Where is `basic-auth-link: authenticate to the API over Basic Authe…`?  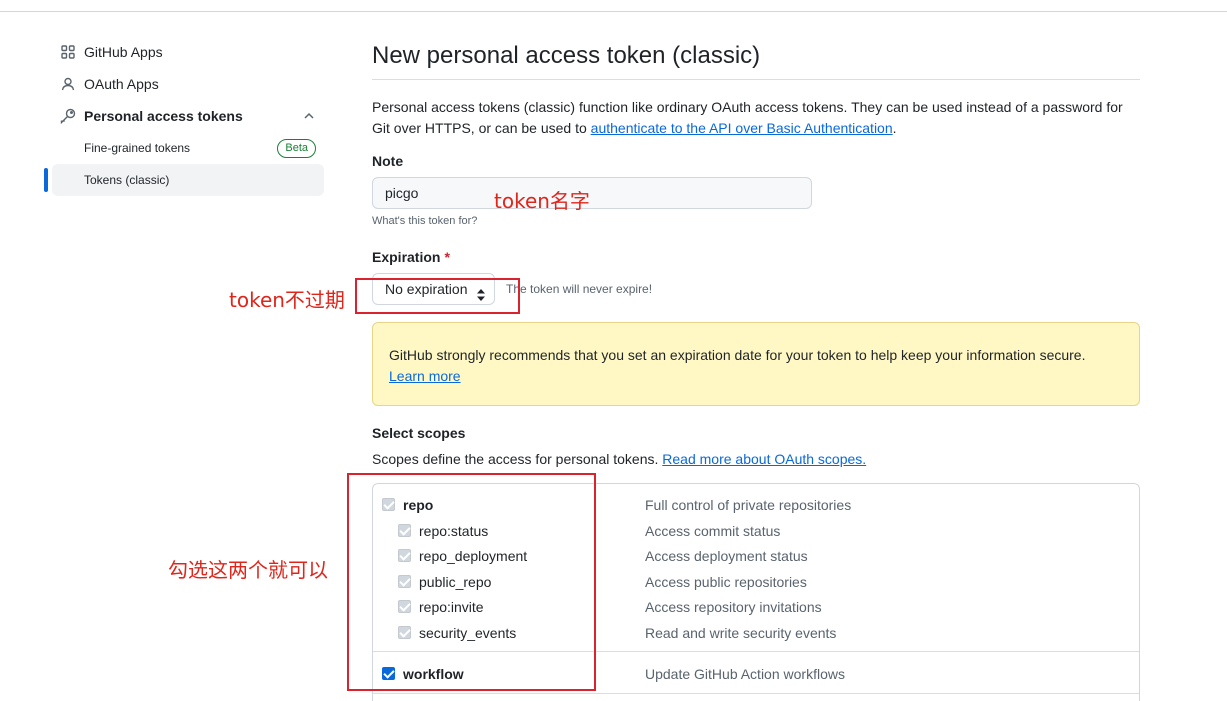
basic-auth-link: authenticate to the API over Basic Authe… is located at coordinates (742, 128).